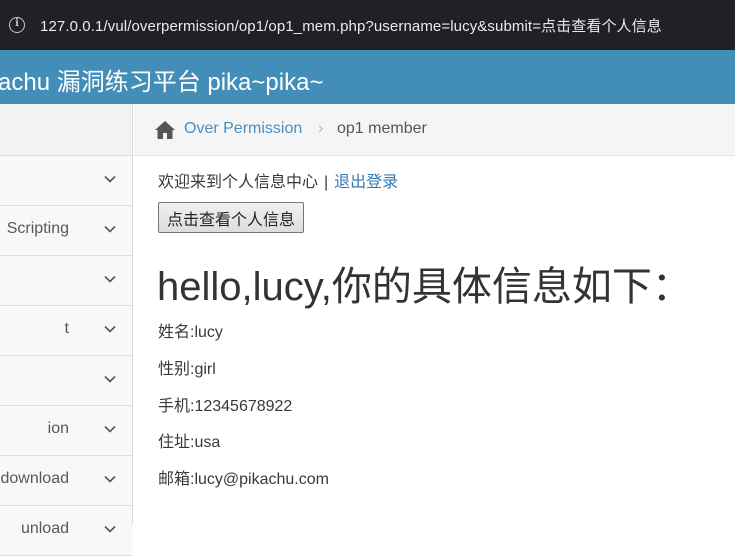 The image size is (735, 556). I want to click on breadcrumb-current: op1 member, so click(382, 128).